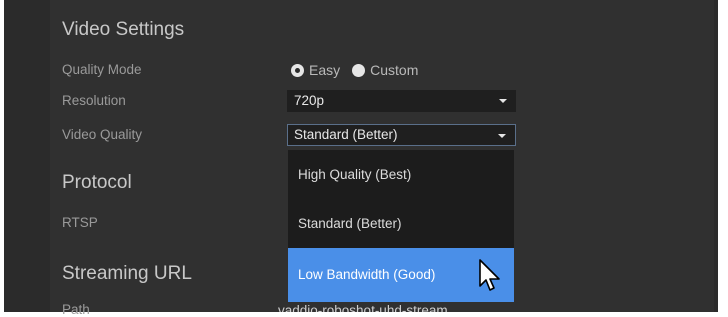  I want to click on radio-label-easy: Easy, so click(325, 70).